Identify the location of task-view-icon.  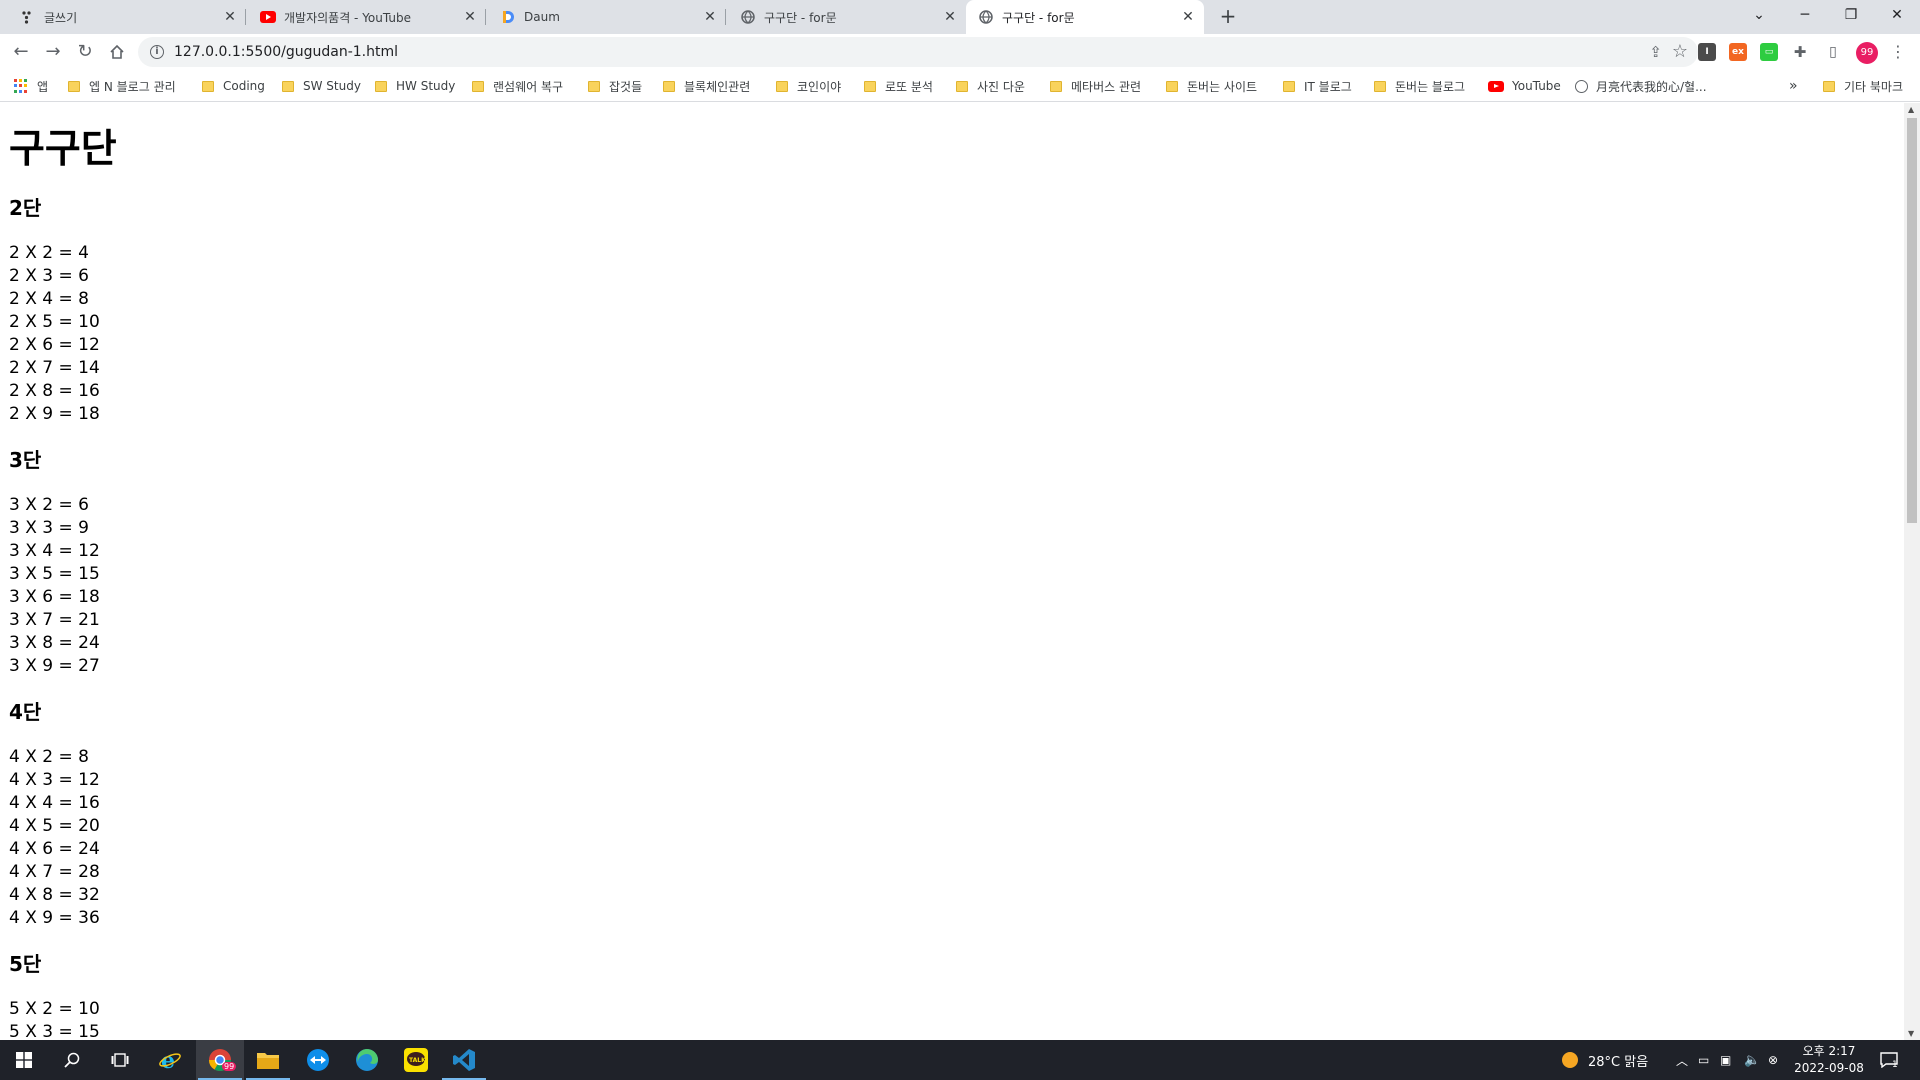
(120, 1060).